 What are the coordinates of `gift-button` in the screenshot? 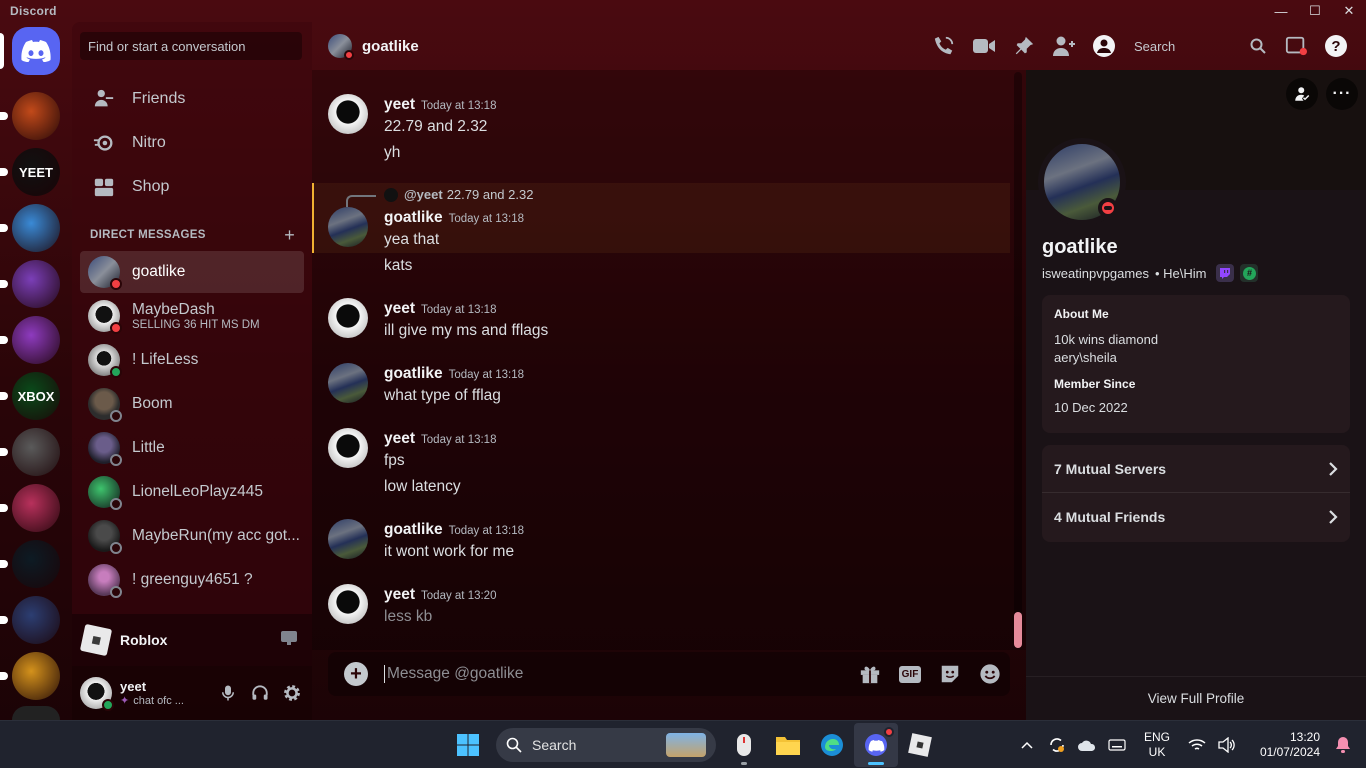 It's located at (870, 674).